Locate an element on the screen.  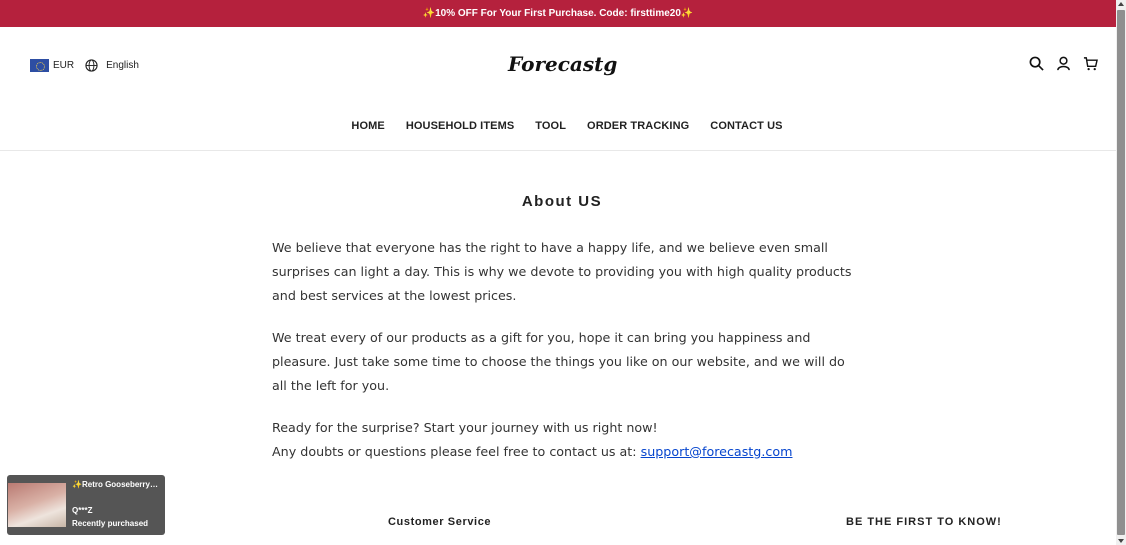
nav-order-tracking: ORDER TRACKING is located at coordinates (638, 126).